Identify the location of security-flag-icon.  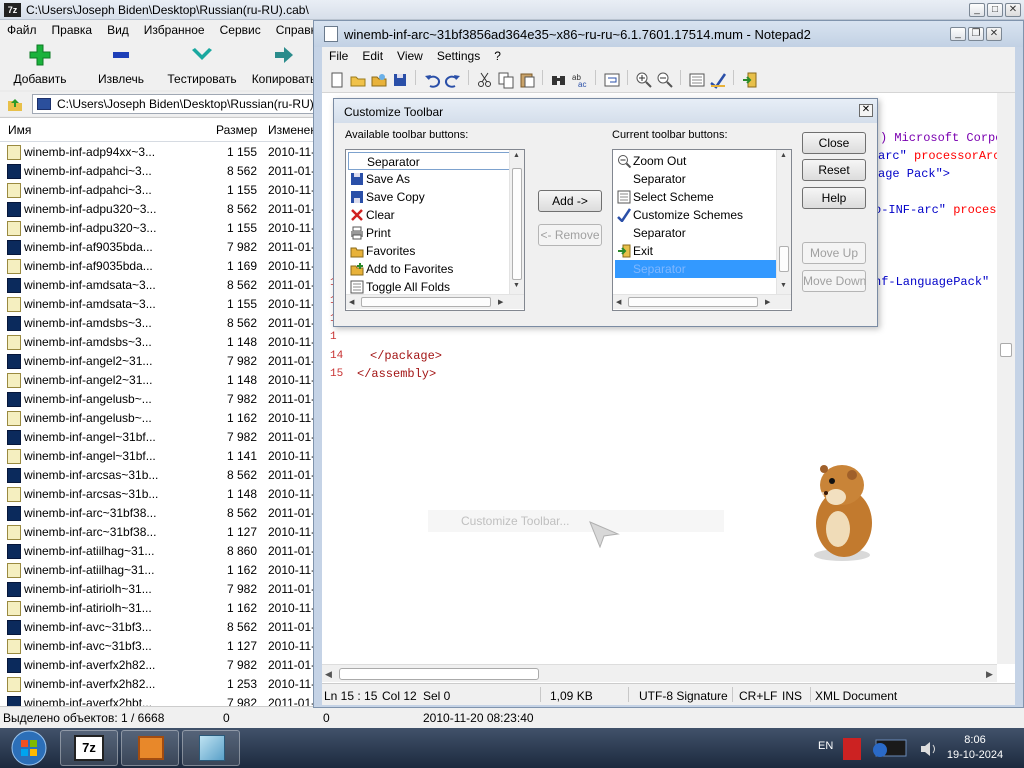
(852, 749).